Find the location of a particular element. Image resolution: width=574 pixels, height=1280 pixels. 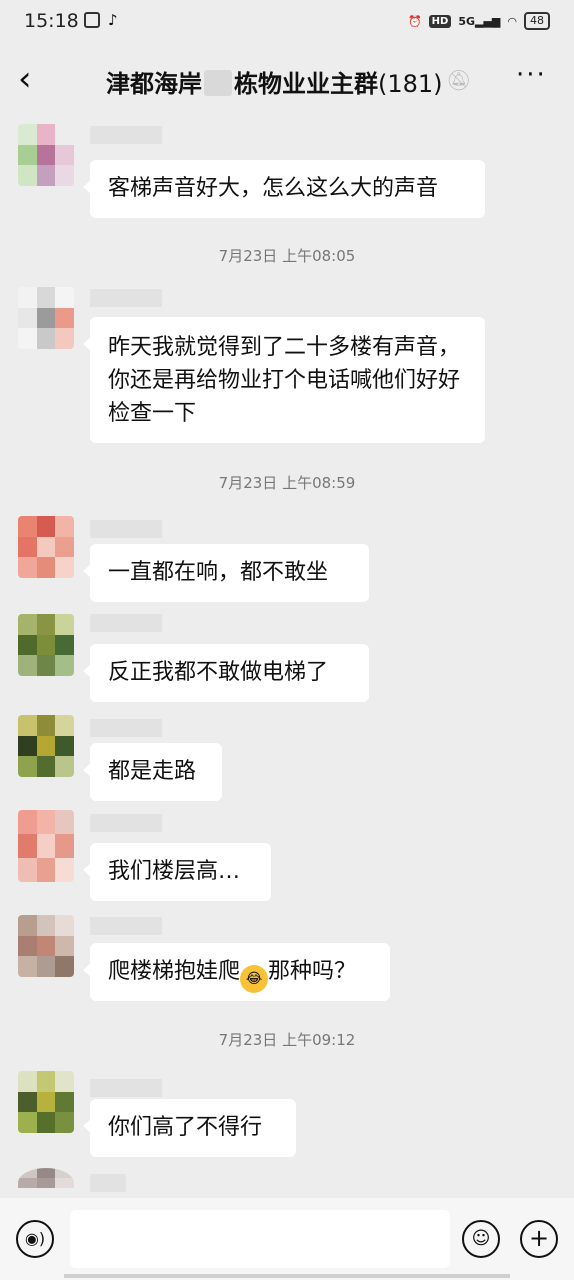

plus-icon: + is located at coordinates (539, 1239).